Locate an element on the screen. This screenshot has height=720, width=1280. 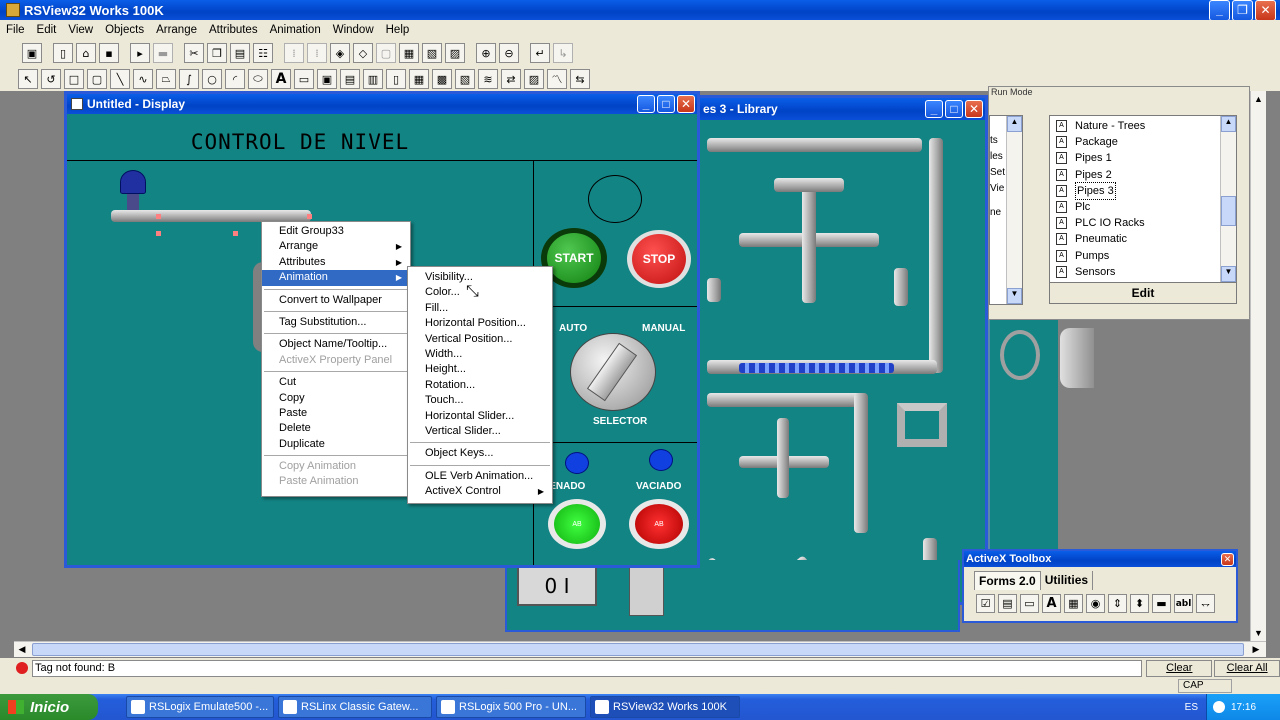
close-button: ✕ is located at coordinates (1265, 10).